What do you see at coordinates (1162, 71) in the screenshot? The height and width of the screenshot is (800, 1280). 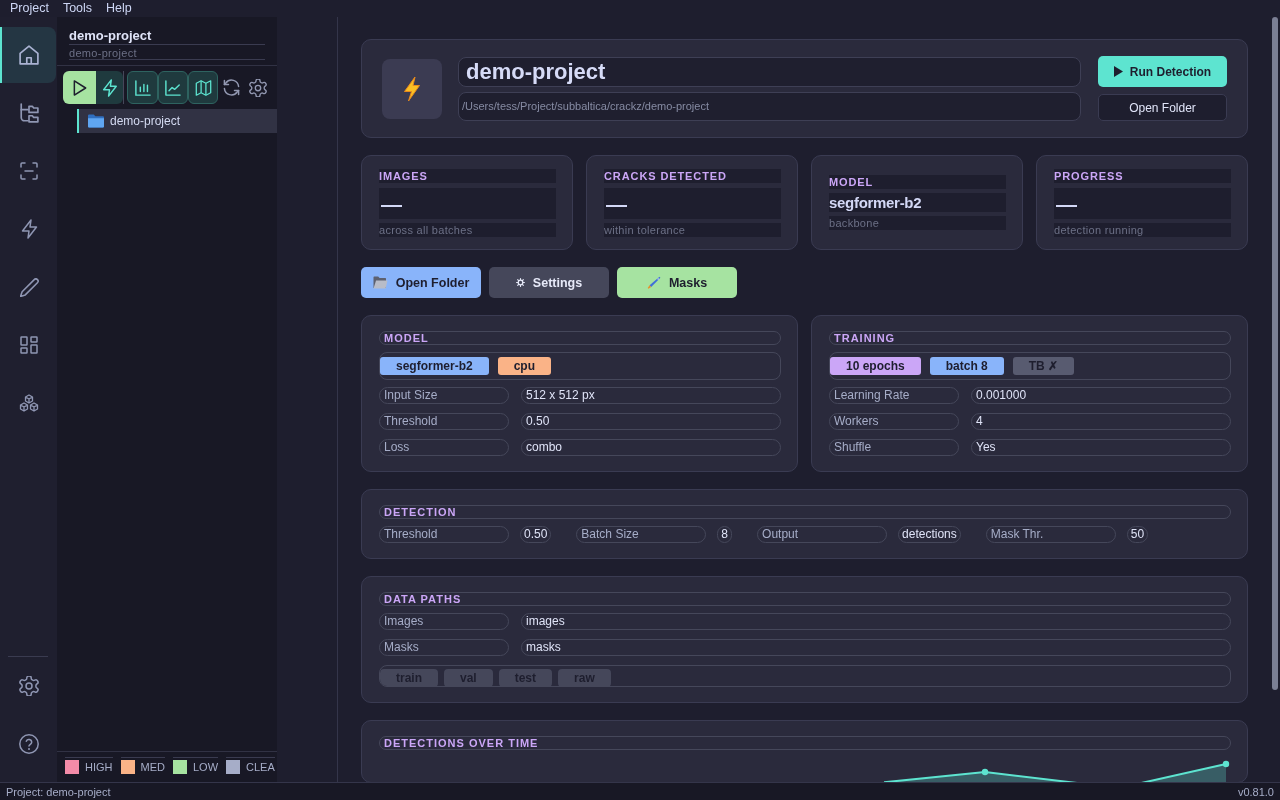 I see `run-detection-button: Run Detection` at bounding box center [1162, 71].